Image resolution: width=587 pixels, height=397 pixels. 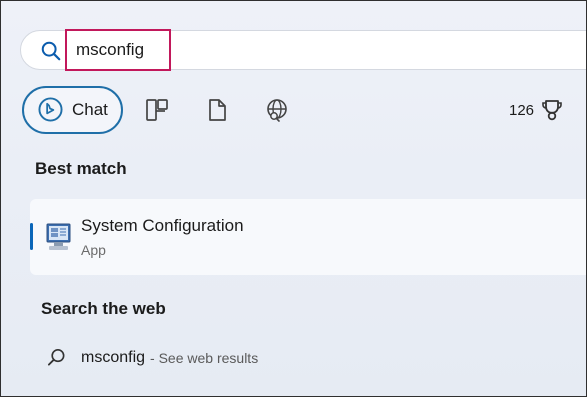 What do you see at coordinates (536, 110) in the screenshot?
I see `rewards-points: 126` at bounding box center [536, 110].